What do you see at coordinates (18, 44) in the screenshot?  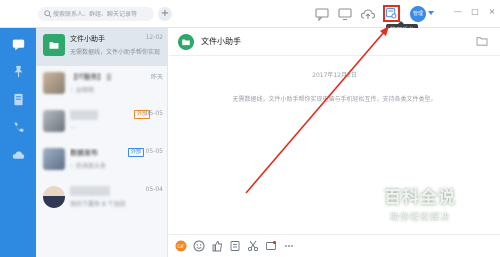 I see `message-icon` at bounding box center [18, 44].